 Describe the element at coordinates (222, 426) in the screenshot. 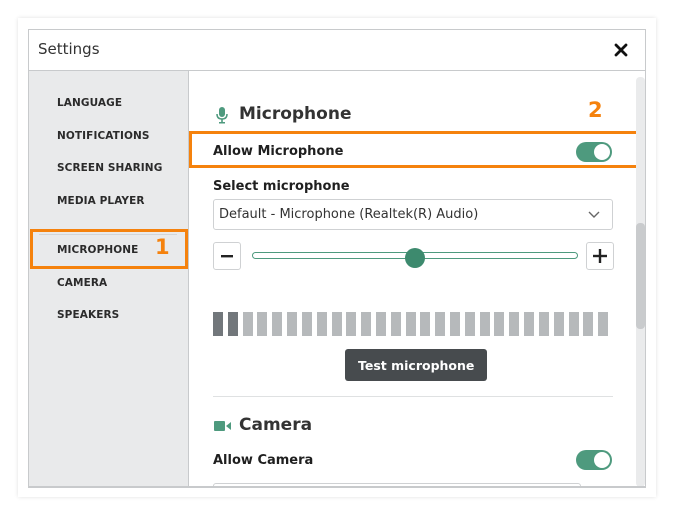

I see `video-camera-icon` at that location.